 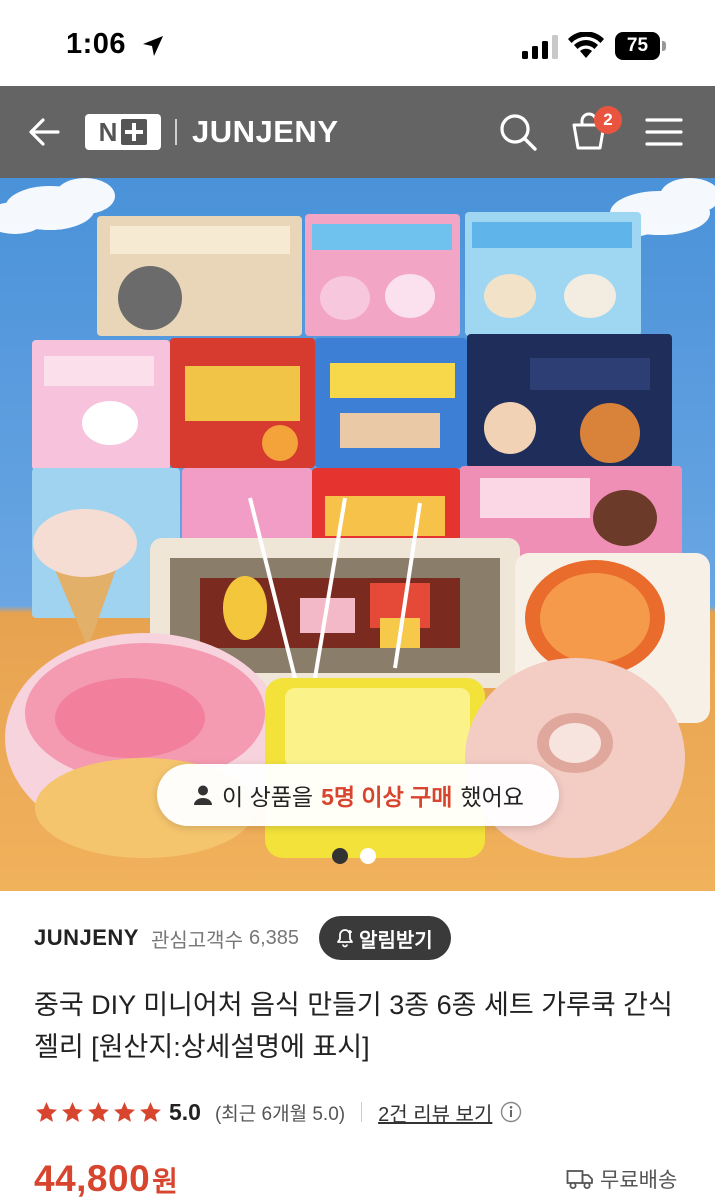 I want to click on recent-rating: (최근 6개월 5.0), so click(x=280, y=1114).